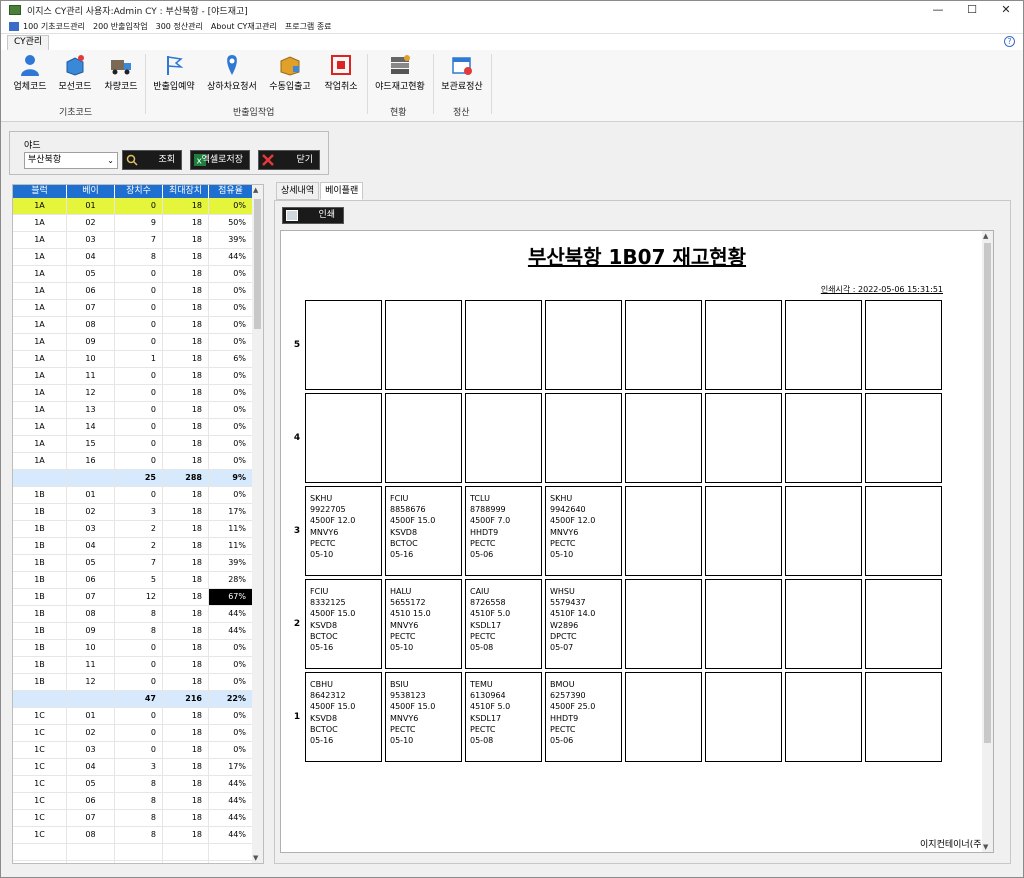  Describe the element at coordinates (133, 648) in the screenshot. I see `table-row: 1B 10 0 18 0%` at that location.